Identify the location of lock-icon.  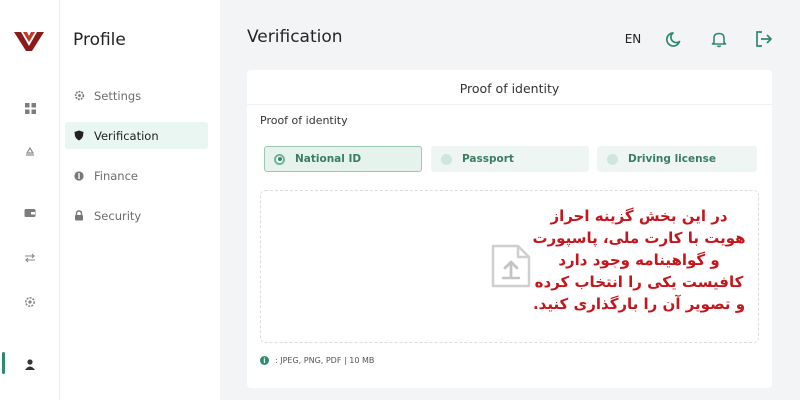
(79, 216).